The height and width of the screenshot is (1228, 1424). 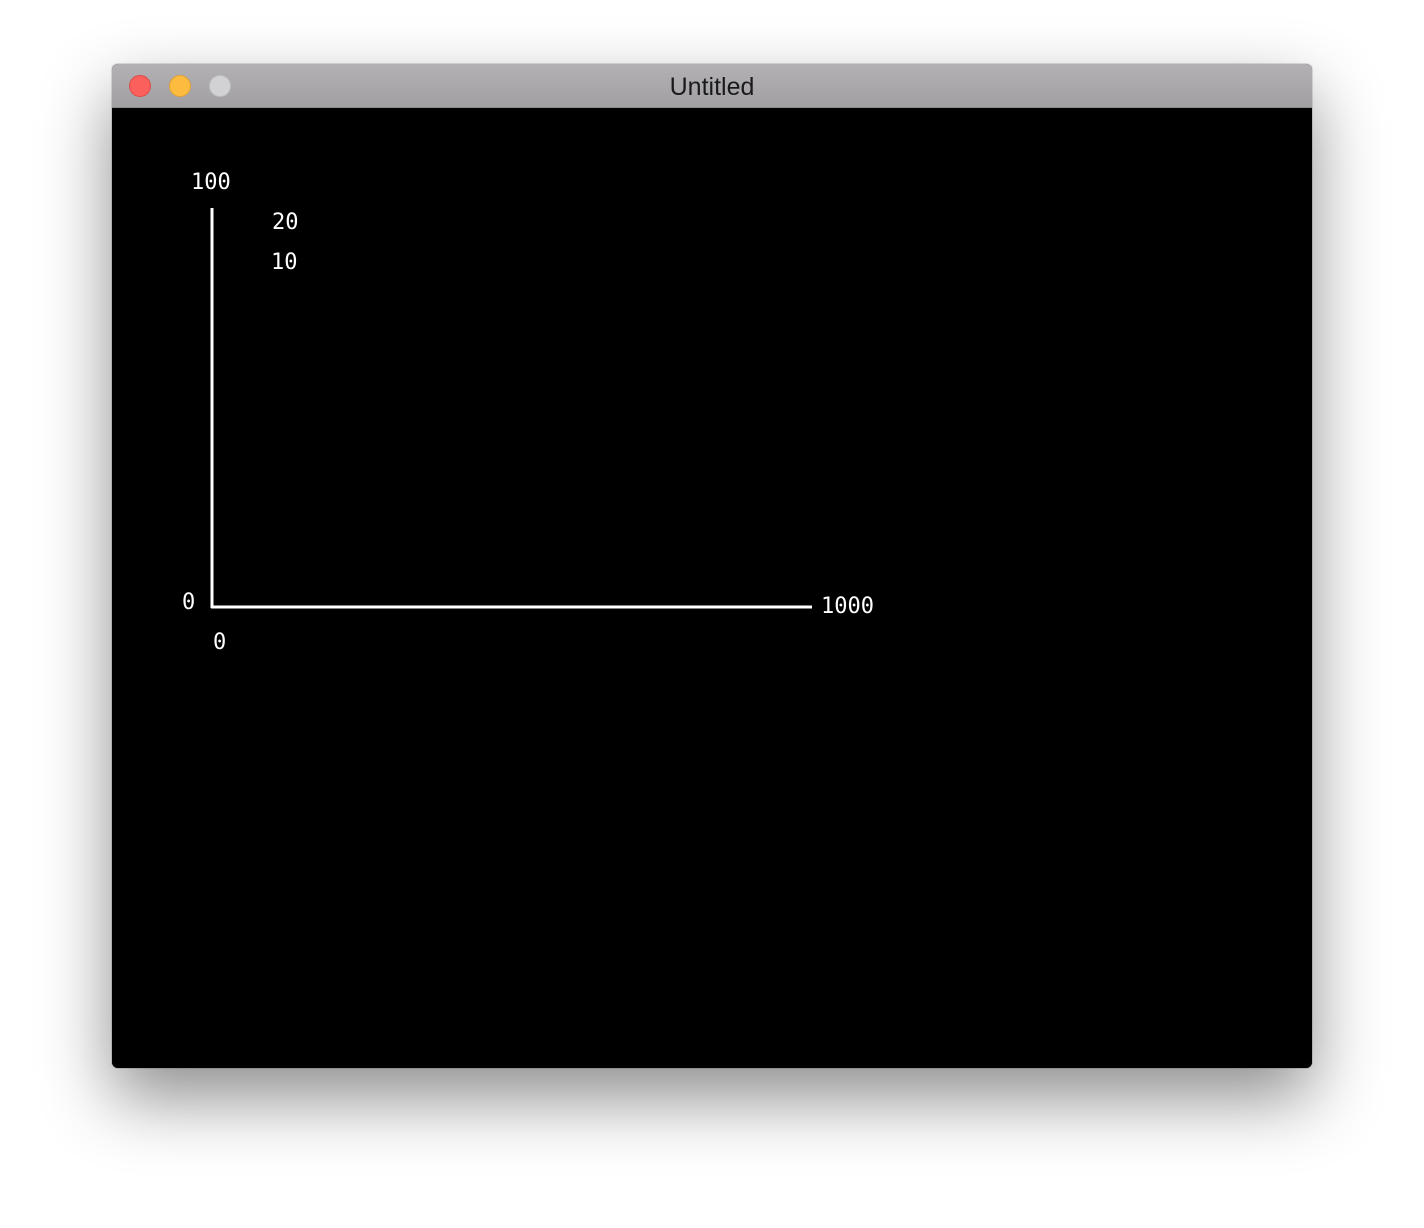 I want to click on annotation-label: 10, so click(x=284, y=262).